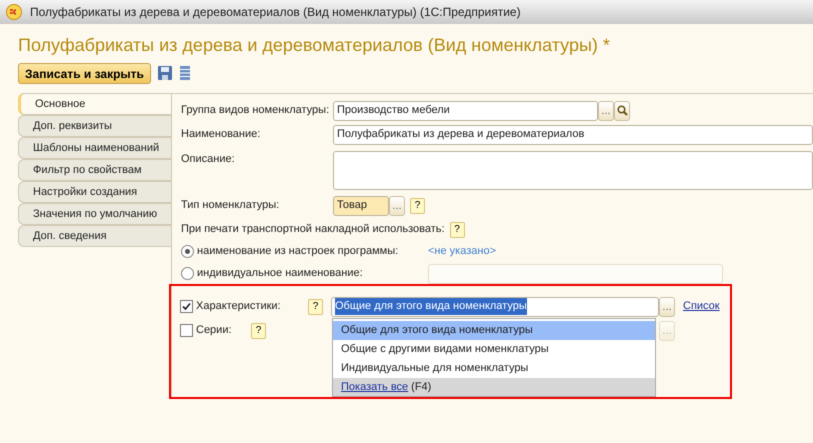 The height and width of the screenshot is (443, 813). What do you see at coordinates (164, 73) in the screenshot?
I see `save-icon` at bounding box center [164, 73].